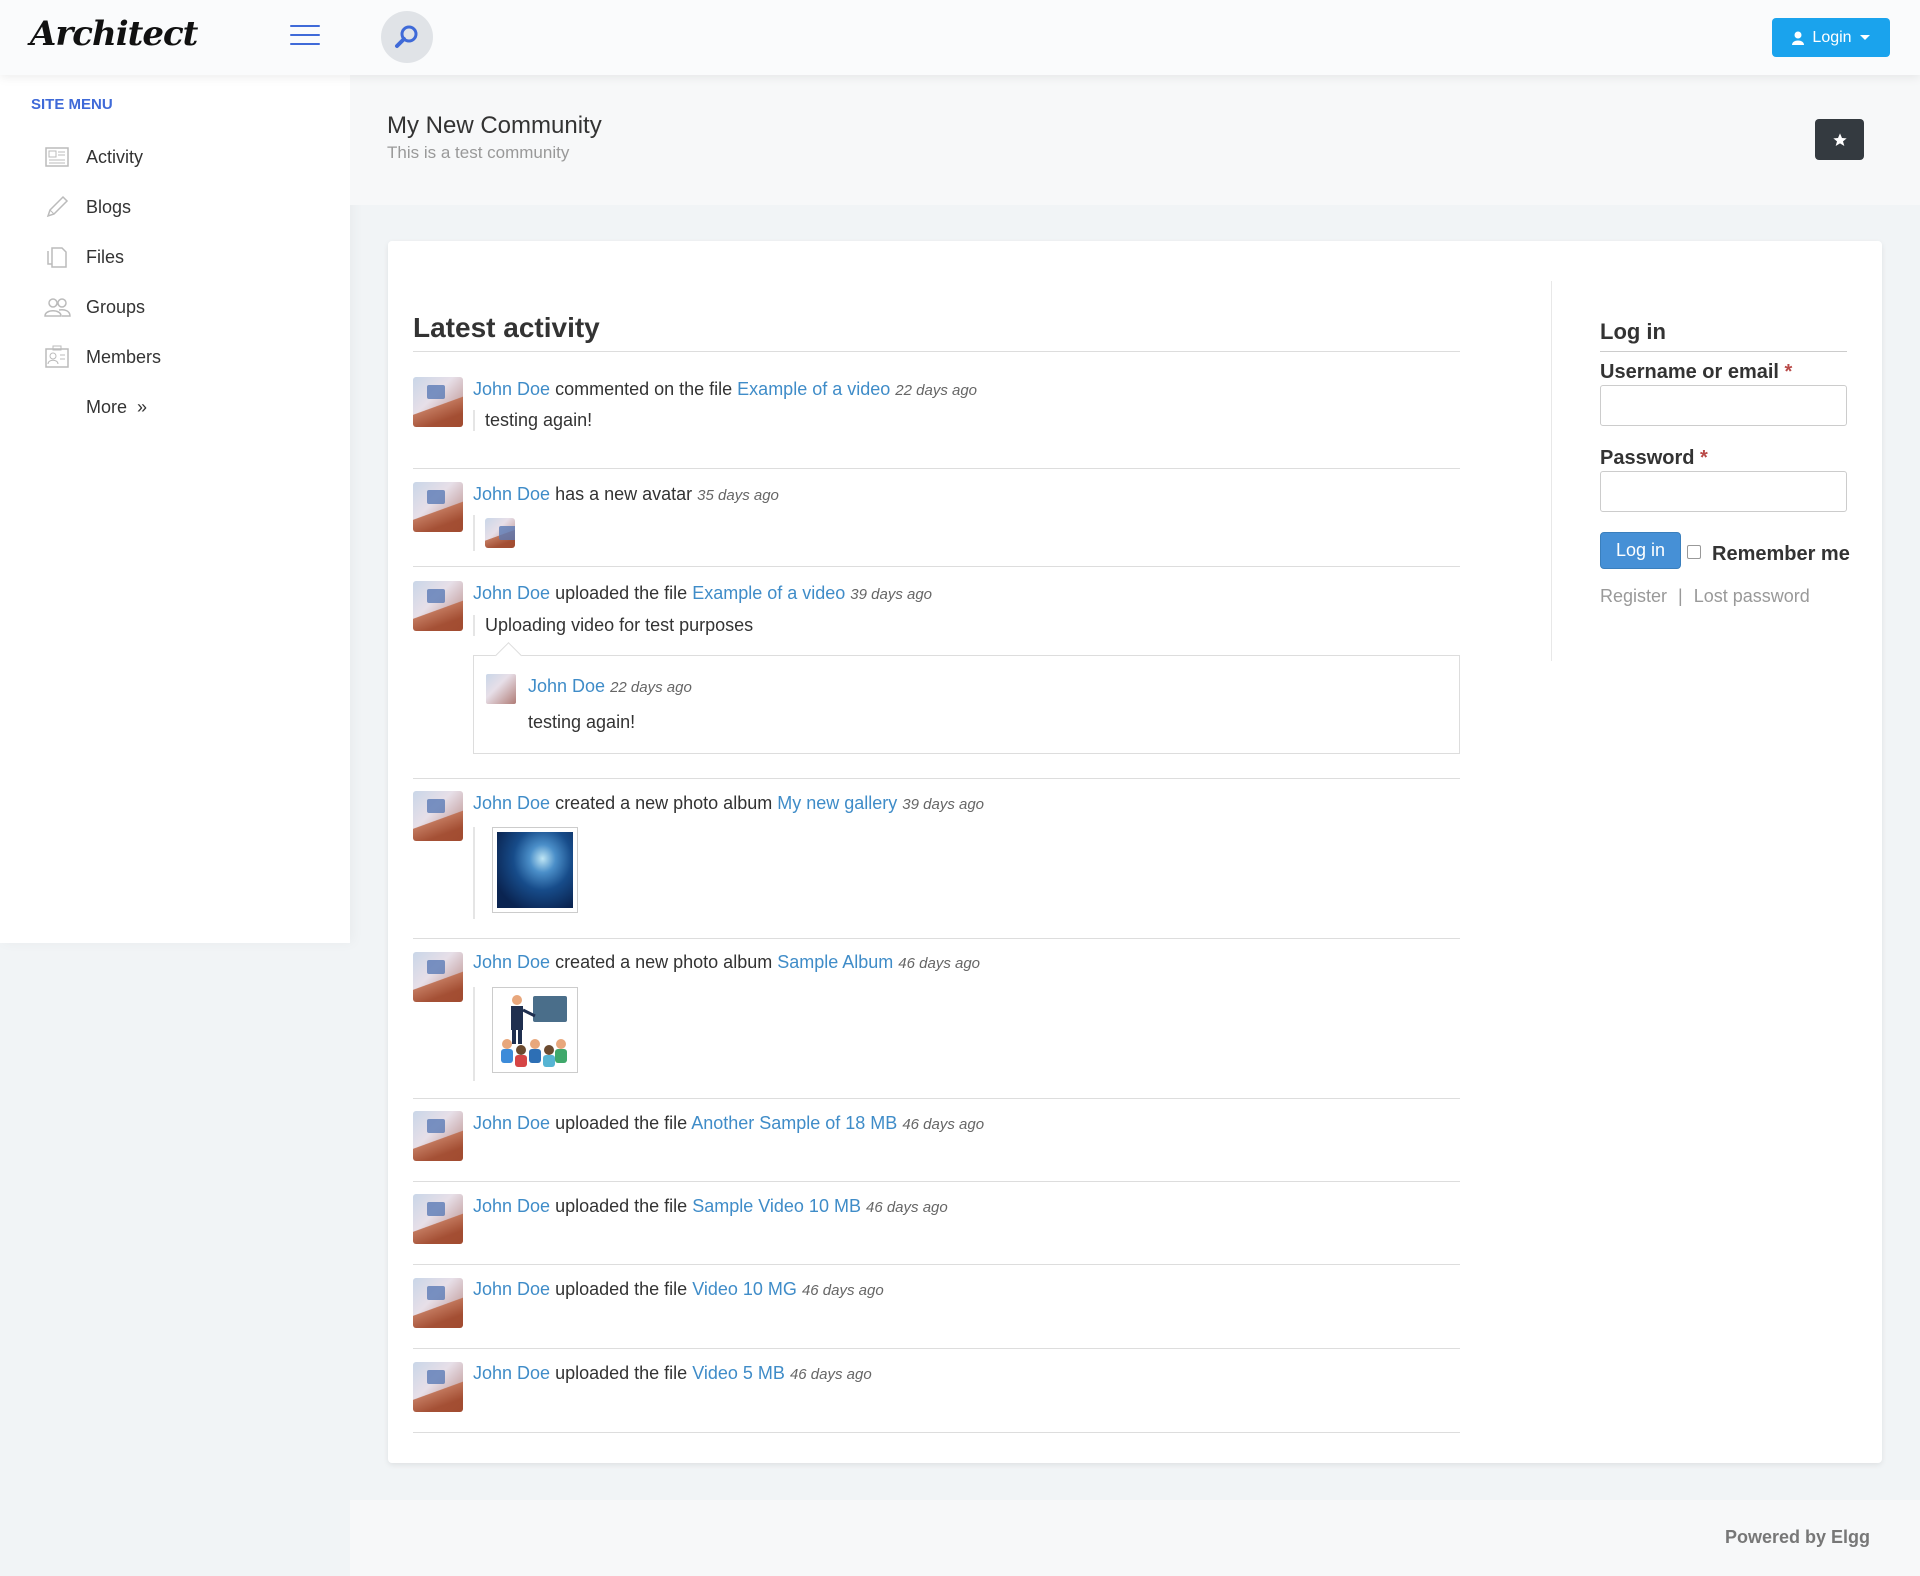 This screenshot has height=1576, width=1920. I want to click on teacher-image, so click(535, 1030).